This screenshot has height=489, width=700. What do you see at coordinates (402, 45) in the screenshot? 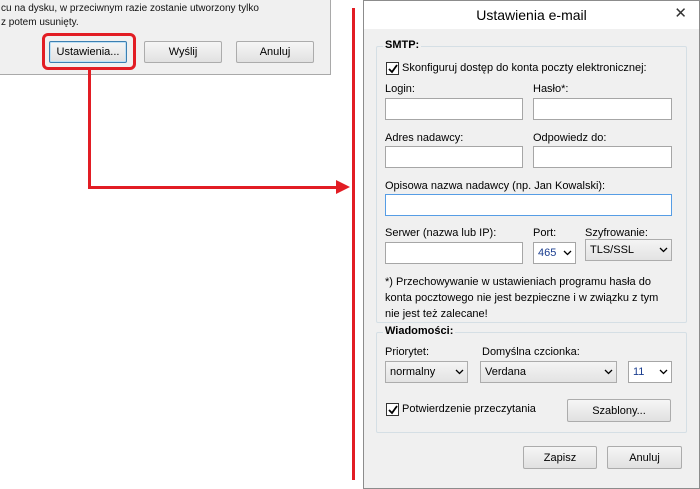
I see `smtp-group-title: SMTP:` at bounding box center [402, 45].